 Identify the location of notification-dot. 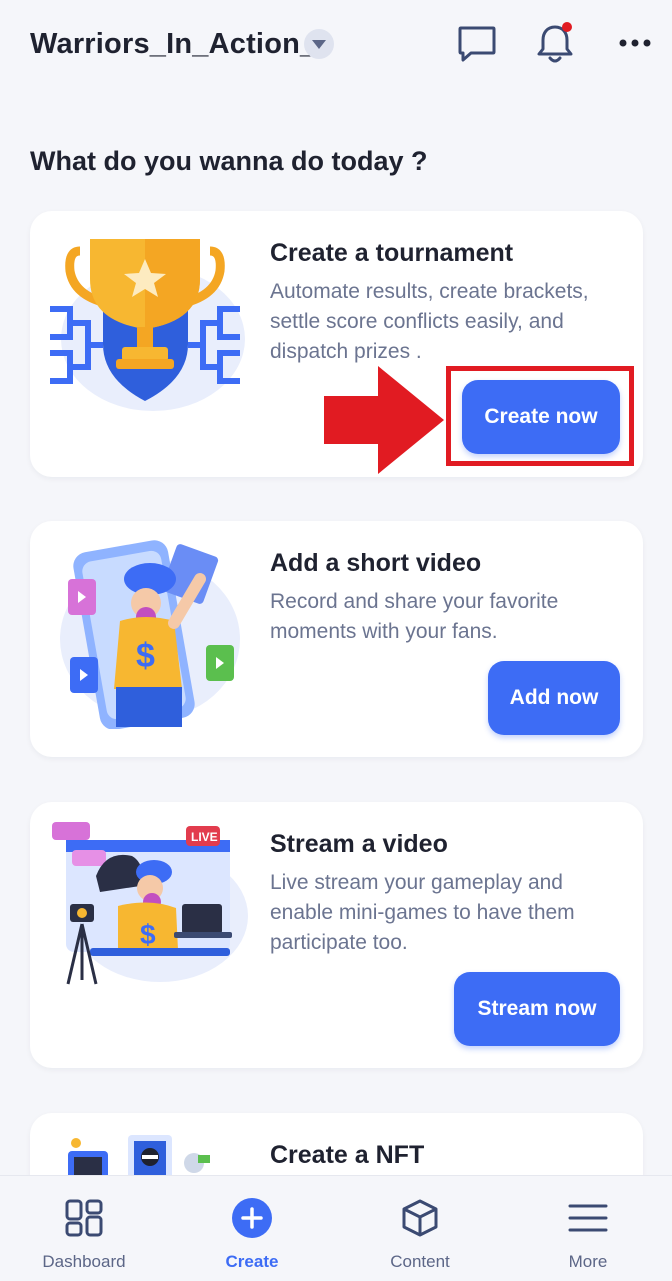
(567, 27).